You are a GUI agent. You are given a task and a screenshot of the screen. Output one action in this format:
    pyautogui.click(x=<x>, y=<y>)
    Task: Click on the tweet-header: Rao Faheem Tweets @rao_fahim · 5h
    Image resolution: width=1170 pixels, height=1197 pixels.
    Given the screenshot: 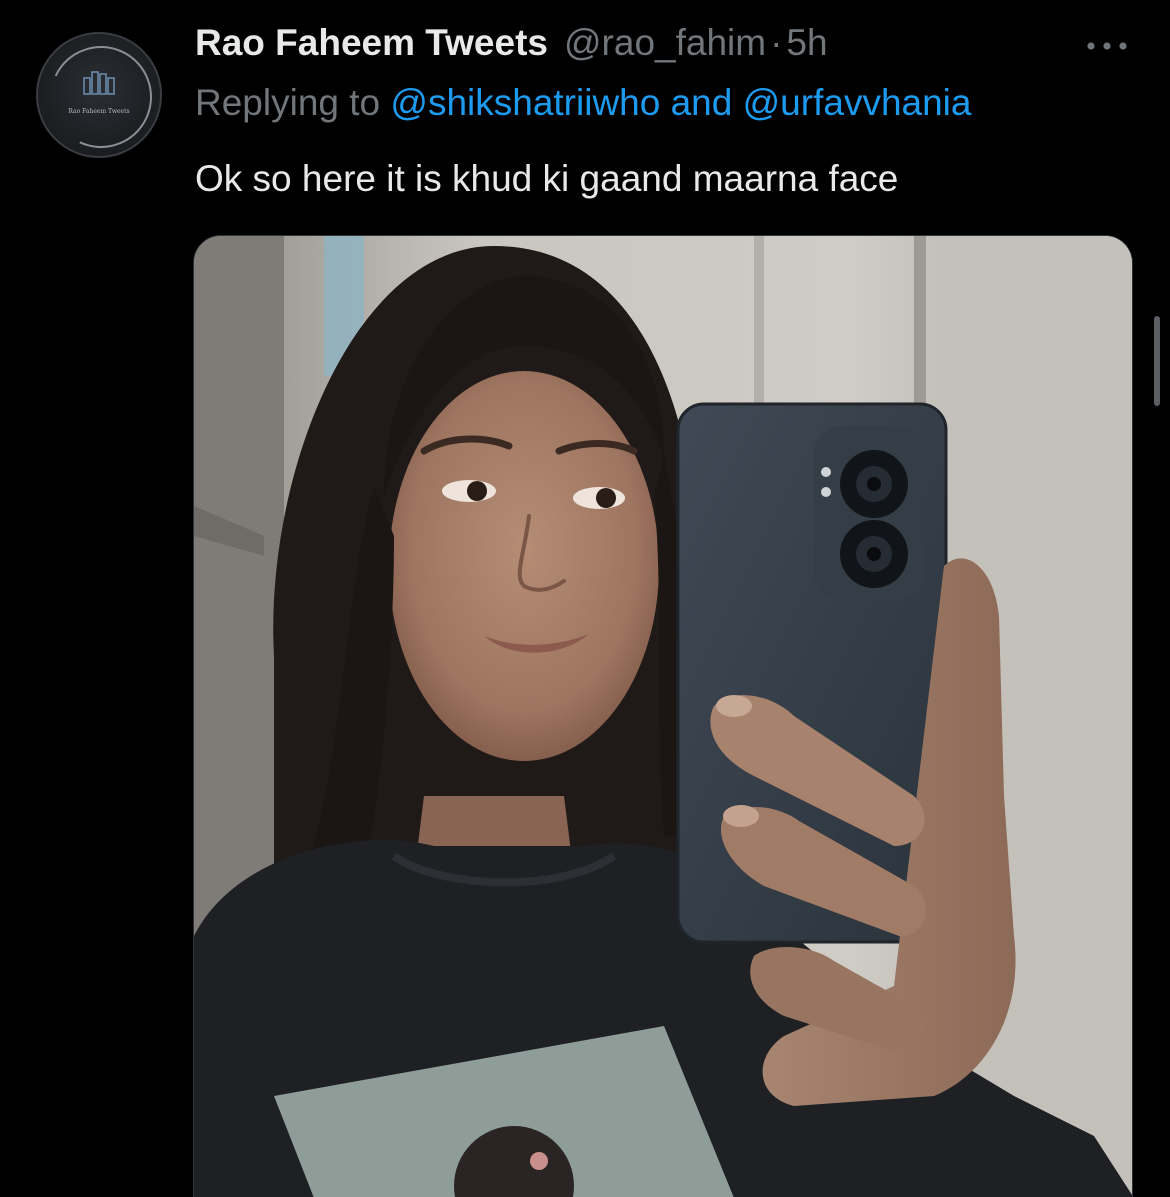 What is the action you would take?
    pyautogui.click(x=511, y=47)
    